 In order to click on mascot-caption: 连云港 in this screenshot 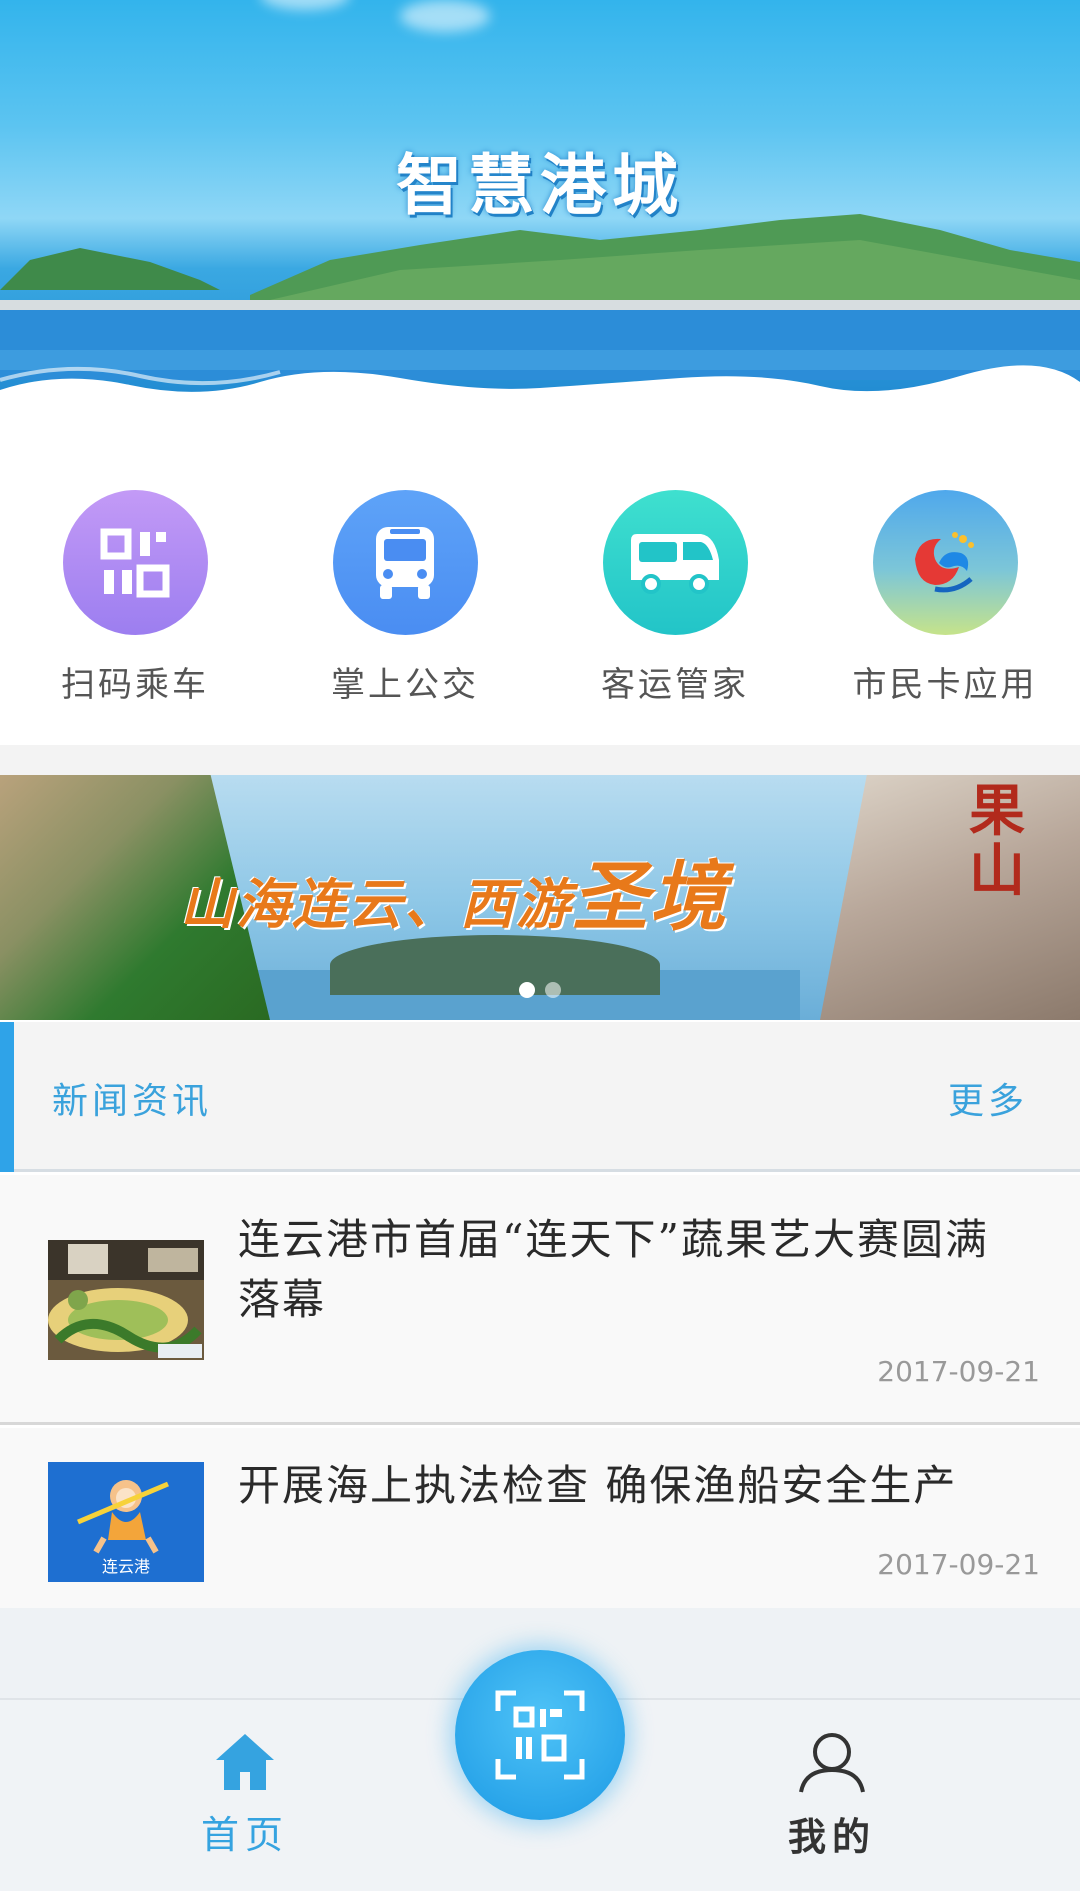, I will do `click(126, 1566)`.